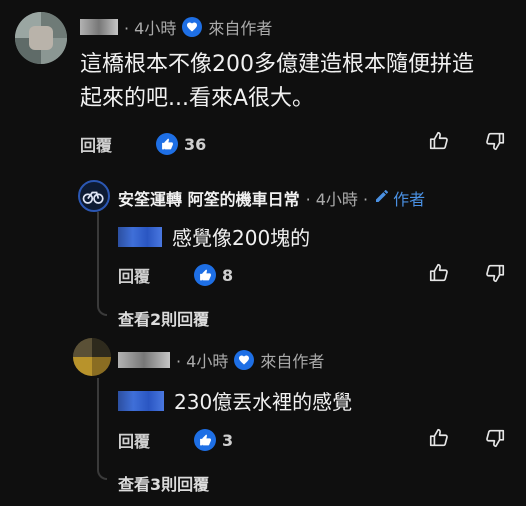 The width and height of the screenshot is (526, 506). What do you see at coordinates (409, 199) in the screenshot?
I see `creator-label: 作者` at bounding box center [409, 199].